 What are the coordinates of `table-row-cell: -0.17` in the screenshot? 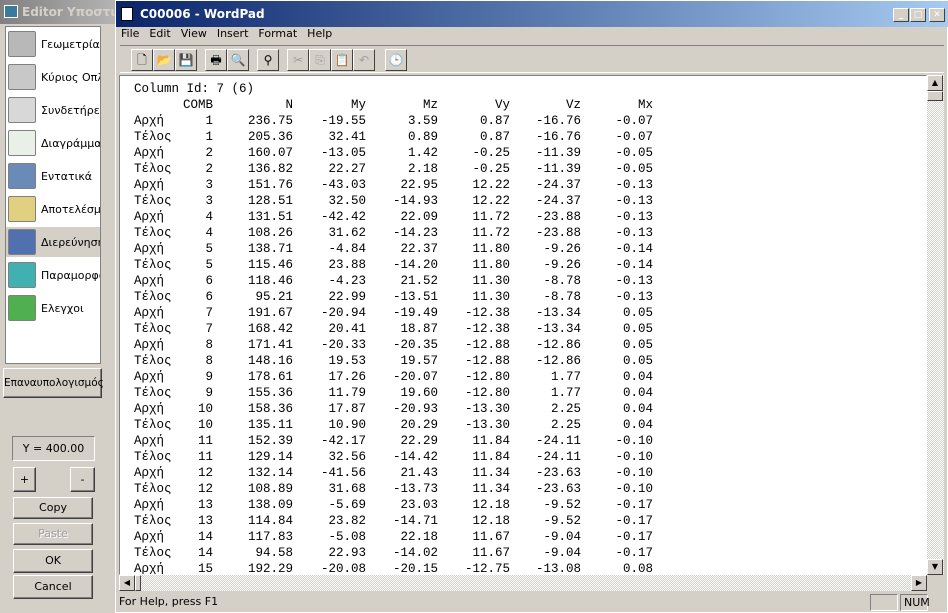 It's located at (634, 537).